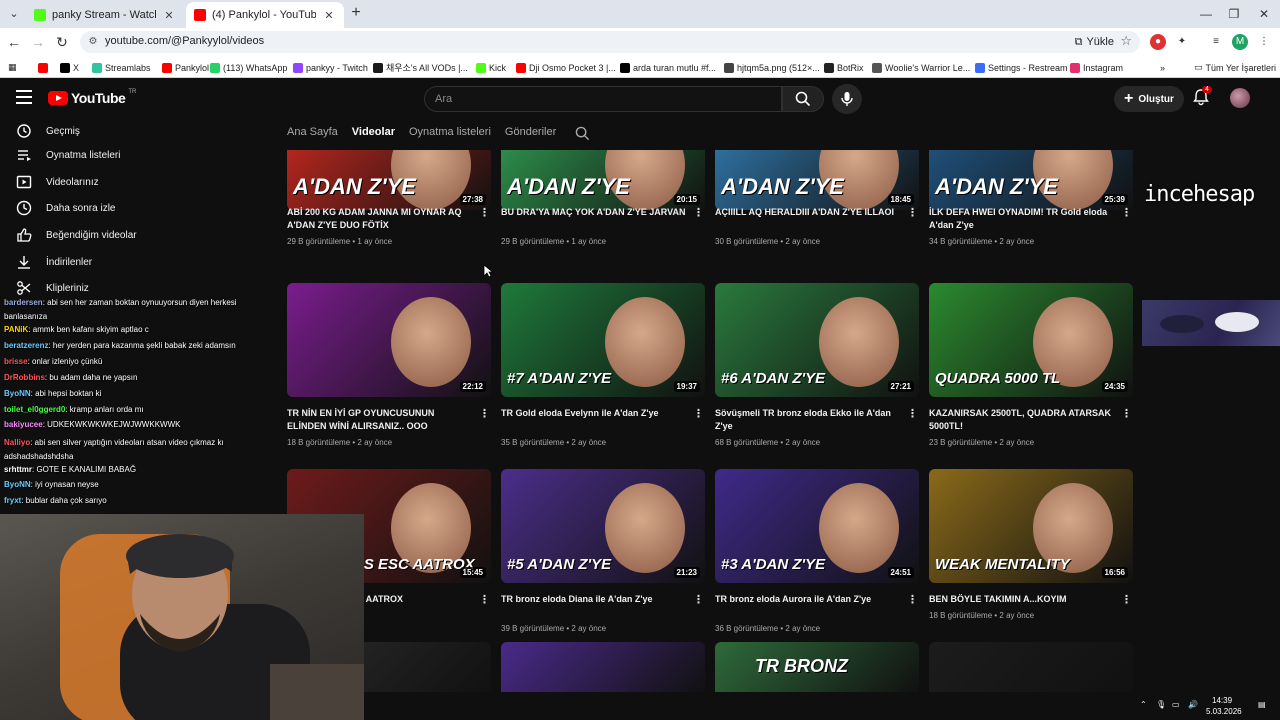  I want to click on site-info-icon: ⚙, so click(93, 42).